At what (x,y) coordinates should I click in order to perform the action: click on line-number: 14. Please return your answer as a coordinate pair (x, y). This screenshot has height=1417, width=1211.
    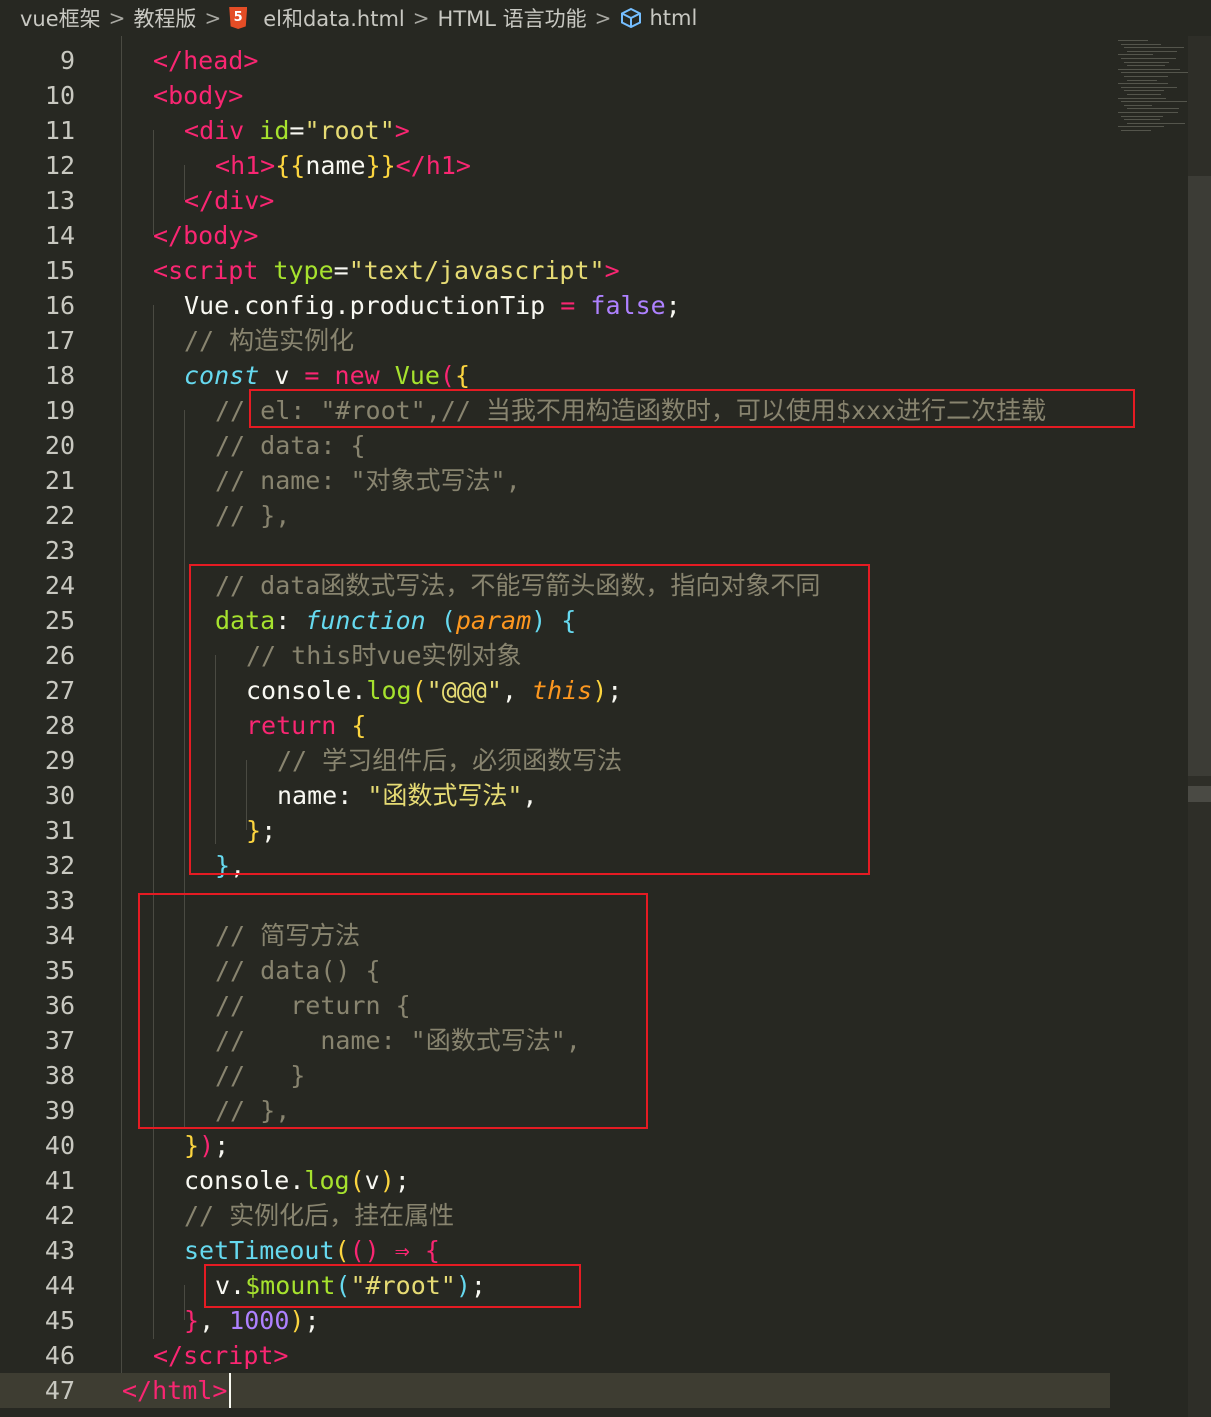
    Looking at the image, I should click on (59, 235).